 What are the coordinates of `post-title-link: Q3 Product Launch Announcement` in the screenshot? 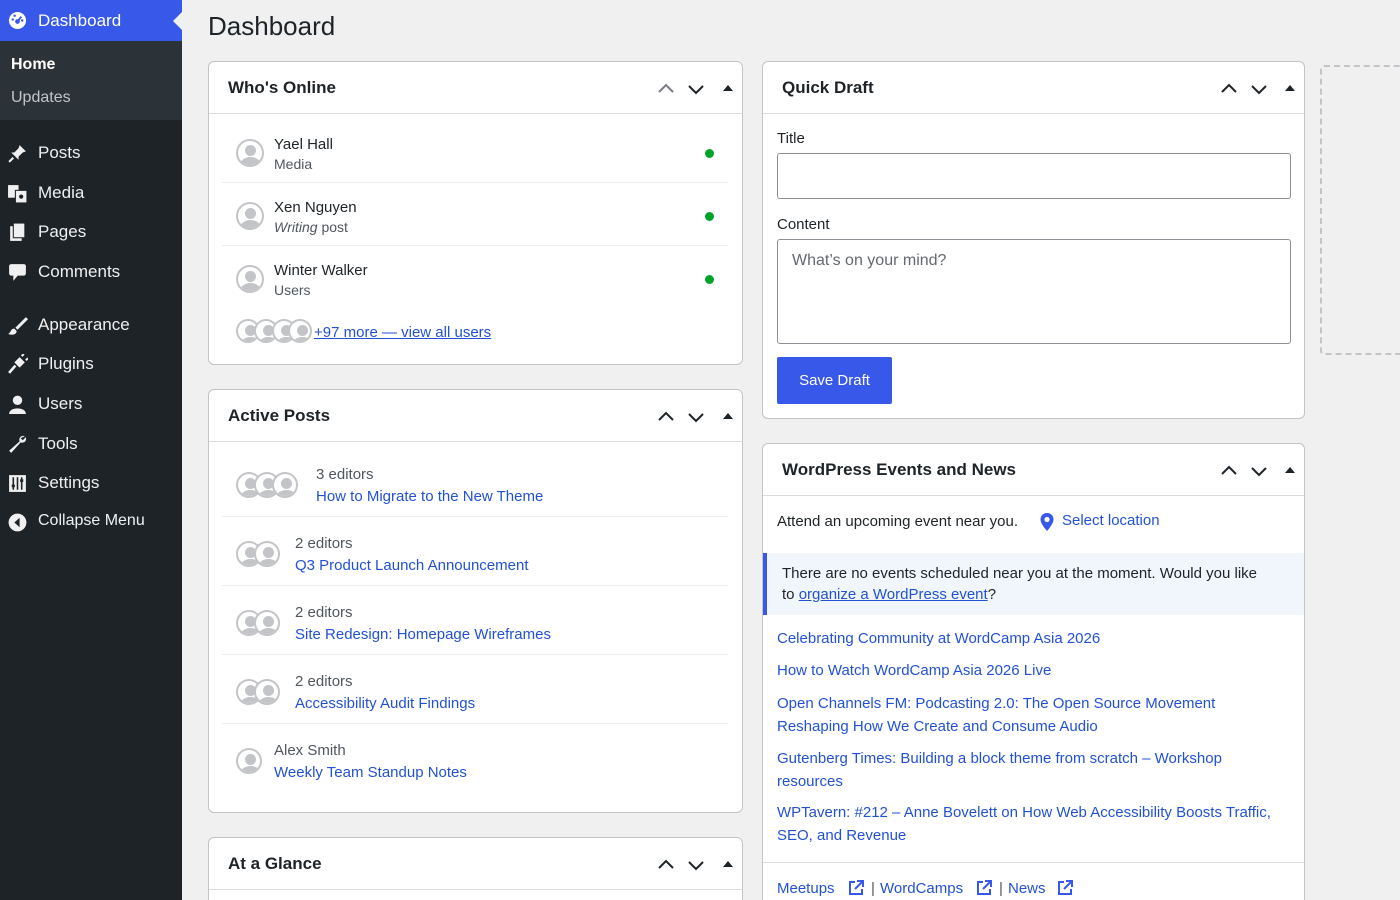 It's located at (412, 565).